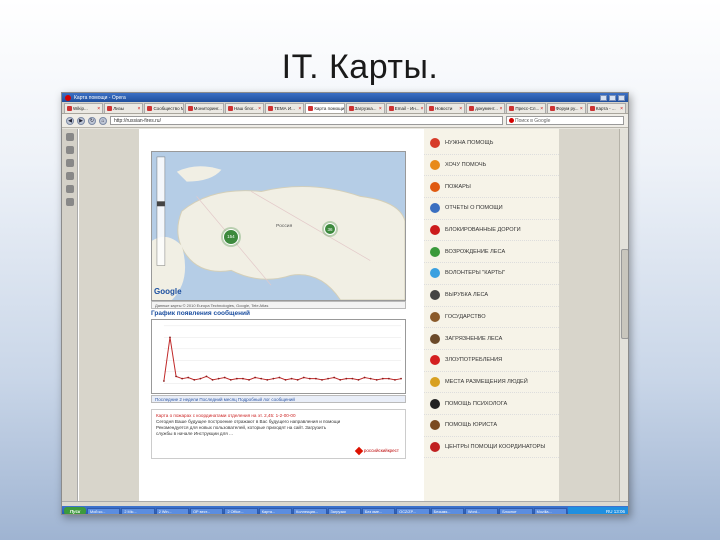 This screenshot has width=720, height=540. I want to click on browser-tab: Форум ру... ×, so click(566, 108).